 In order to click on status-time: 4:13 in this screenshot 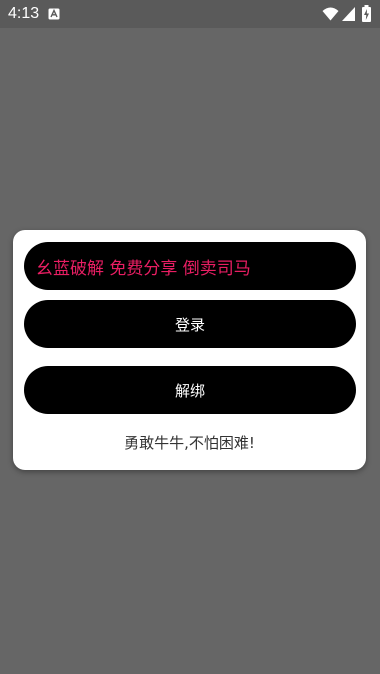, I will do `click(24, 13)`.